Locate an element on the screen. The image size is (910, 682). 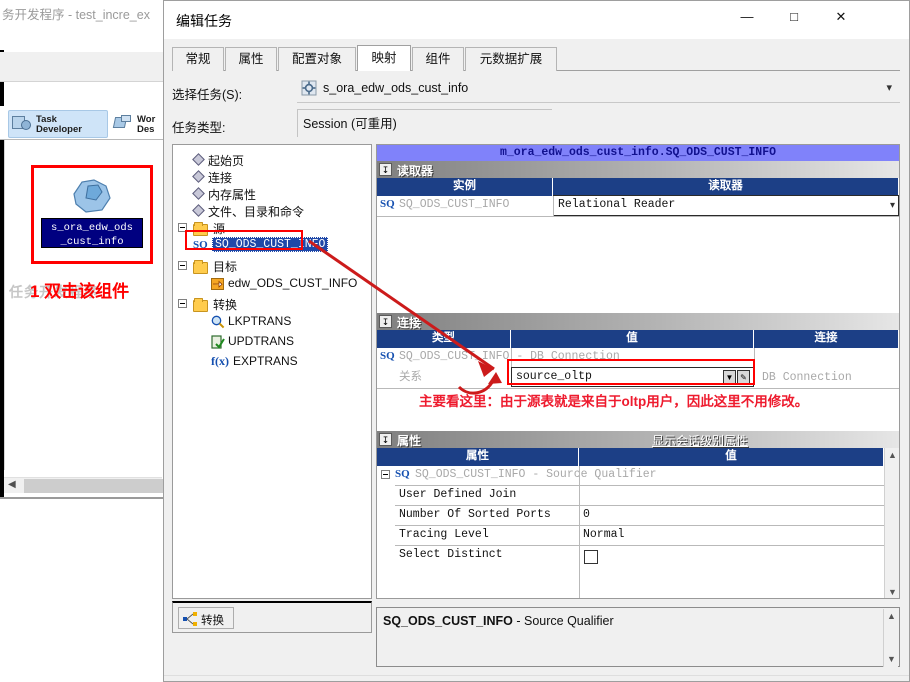
workflow-manager-menubar: 版本控制(N) 任务(K) 服务 is located at coordinates (85, 52).